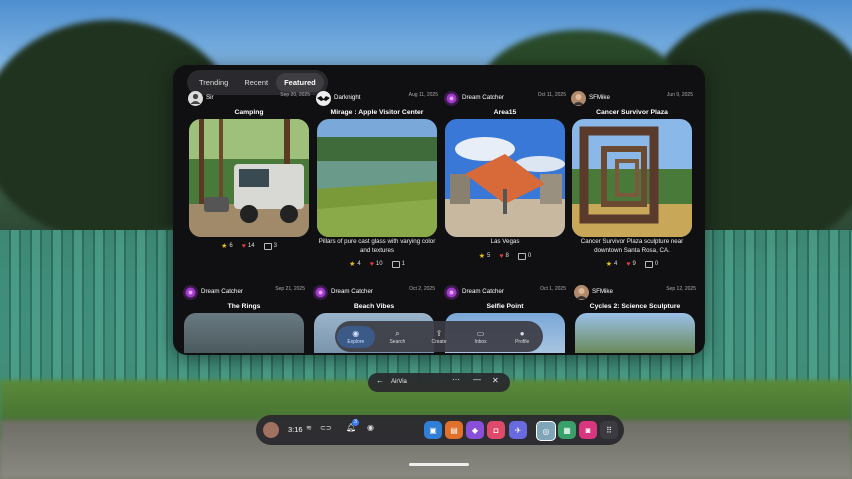  What do you see at coordinates (632, 99) in the screenshot?
I see `post-header: SFMike Jun 9, 2025` at bounding box center [632, 99].